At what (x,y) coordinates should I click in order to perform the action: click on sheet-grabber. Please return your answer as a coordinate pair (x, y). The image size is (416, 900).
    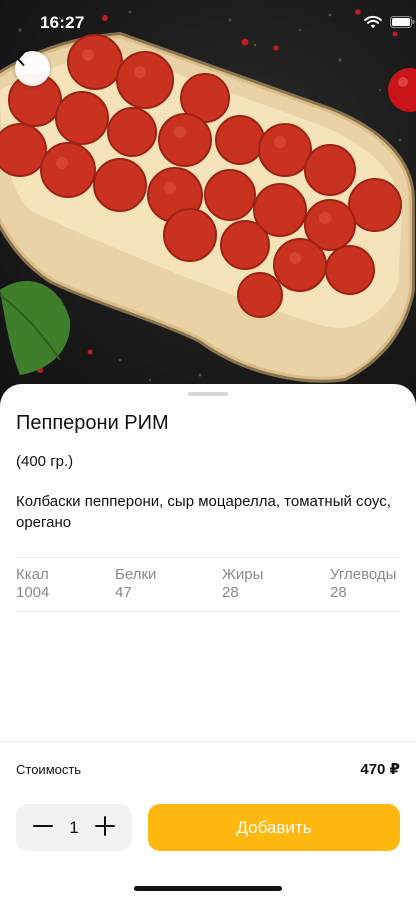
    Looking at the image, I should click on (208, 394).